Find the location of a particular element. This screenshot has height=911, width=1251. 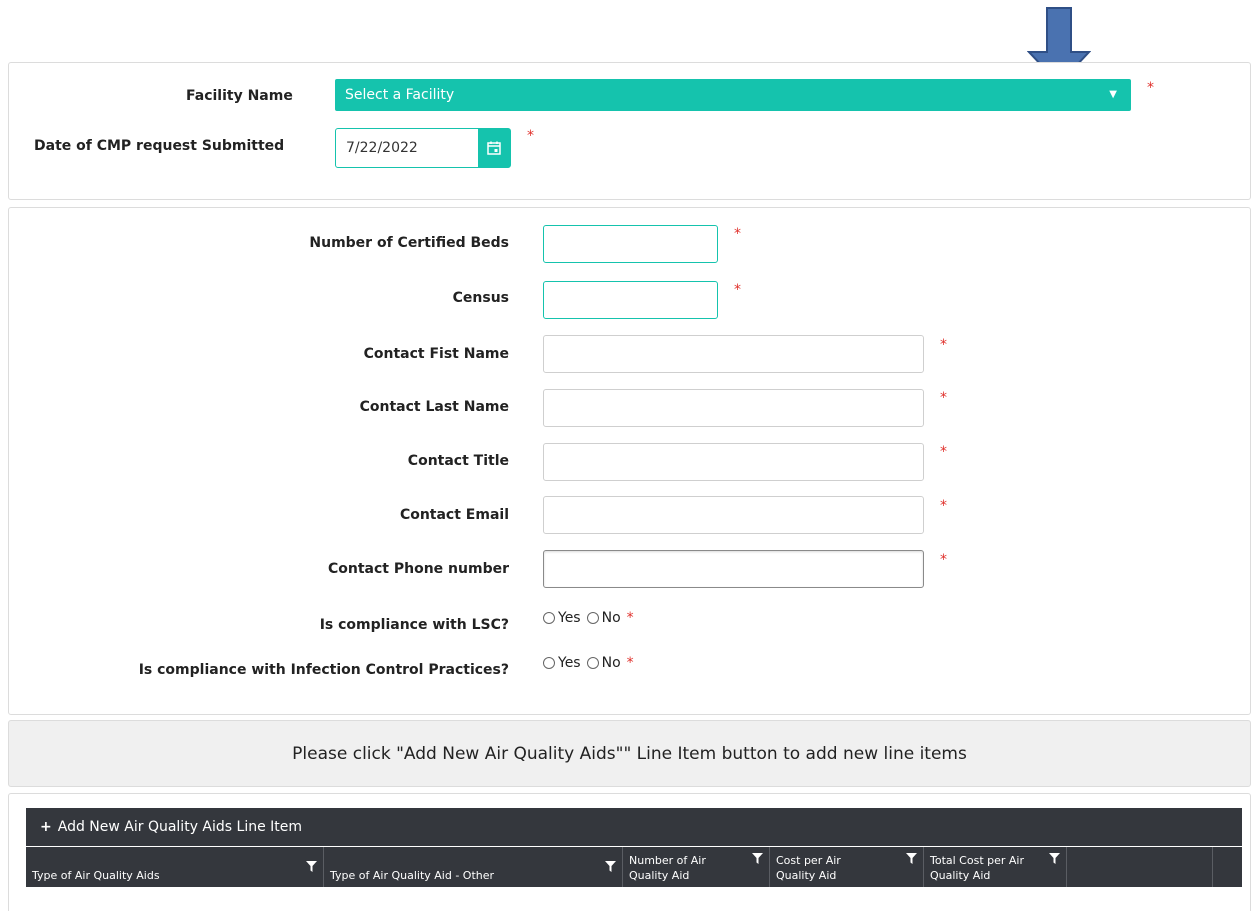

facility-select: Select a Facility ▼ is located at coordinates (733, 95).